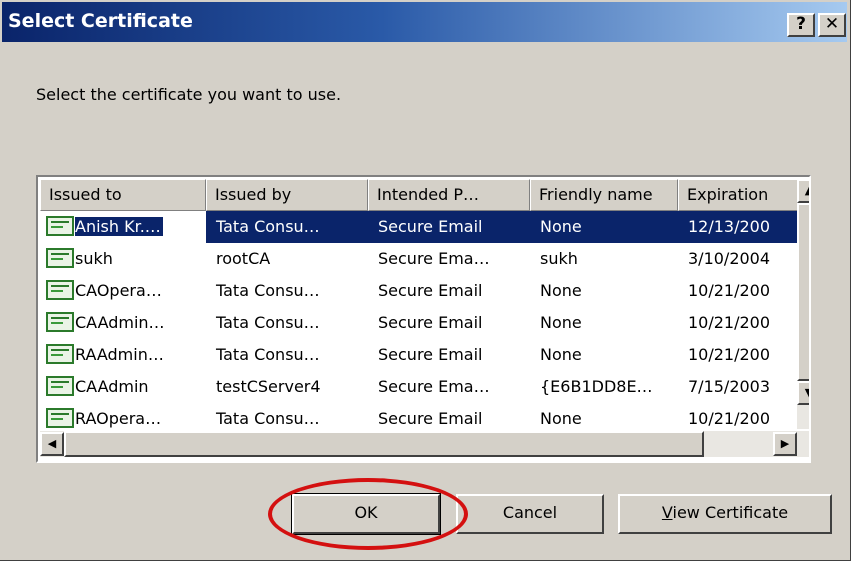  Describe the element at coordinates (424, 22) in the screenshot. I see `title-bar: Select Certificate ? ✕` at that location.